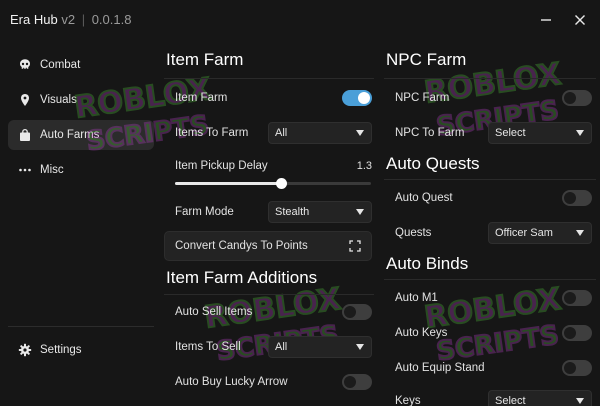 Image resolution: width=600 pixels, height=406 pixels. What do you see at coordinates (357, 98) in the screenshot?
I see `item-farm-toggle` at bounding box center [357, 98].